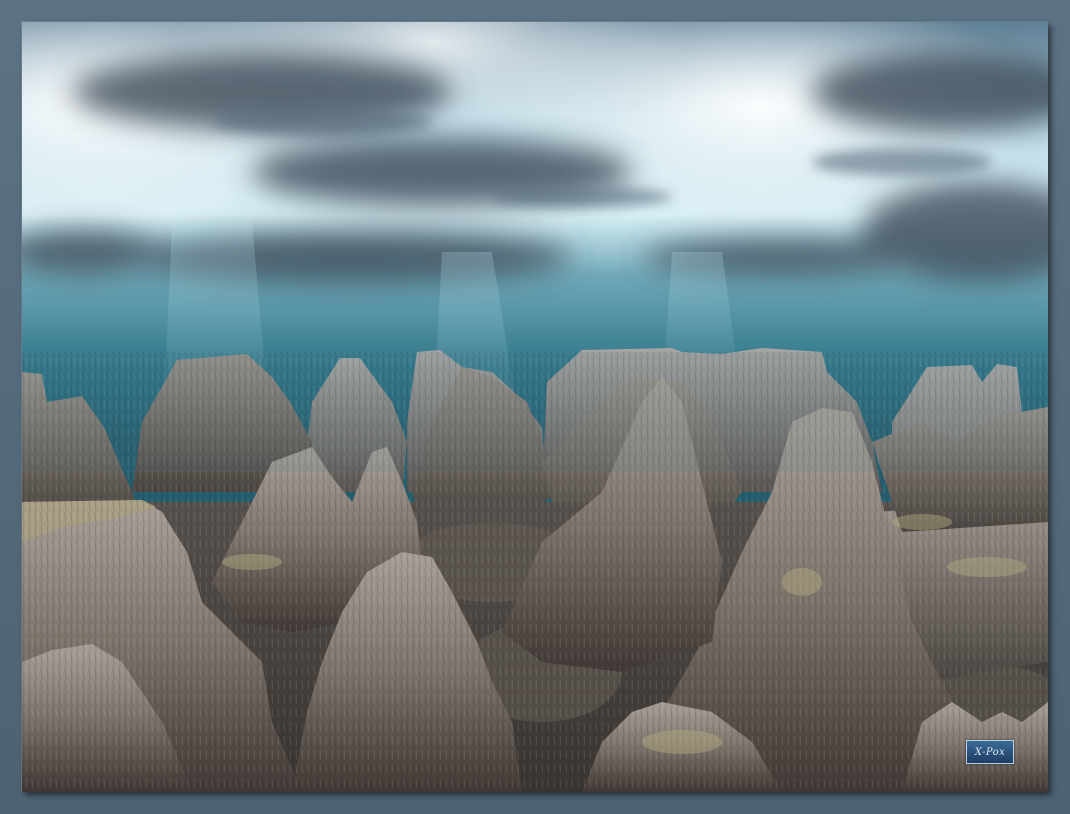 This screenshot has width=1070, height=814. I want to click on watermark-text: X-Pox, so click(990, 752).